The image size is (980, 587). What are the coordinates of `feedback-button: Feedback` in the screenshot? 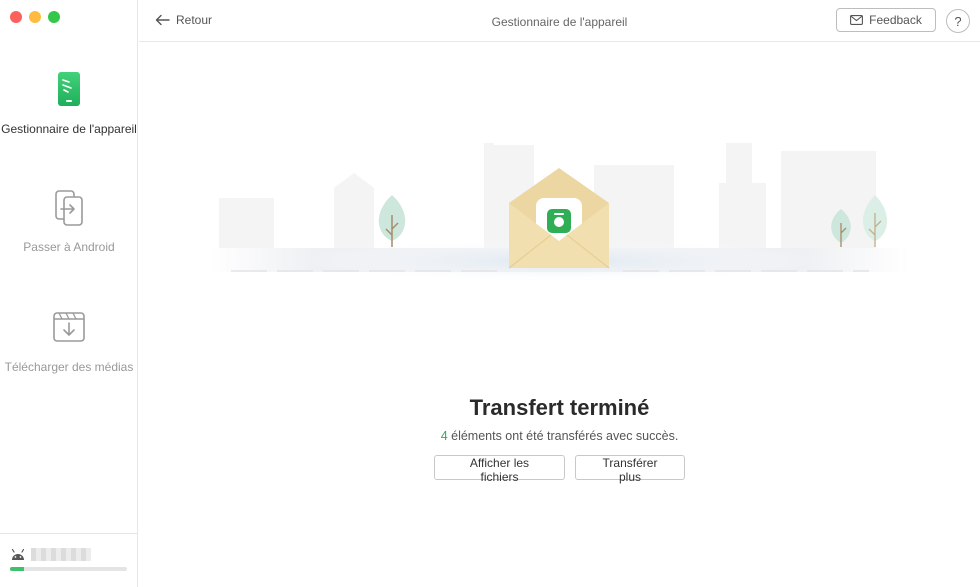 It's located at (886, 20).